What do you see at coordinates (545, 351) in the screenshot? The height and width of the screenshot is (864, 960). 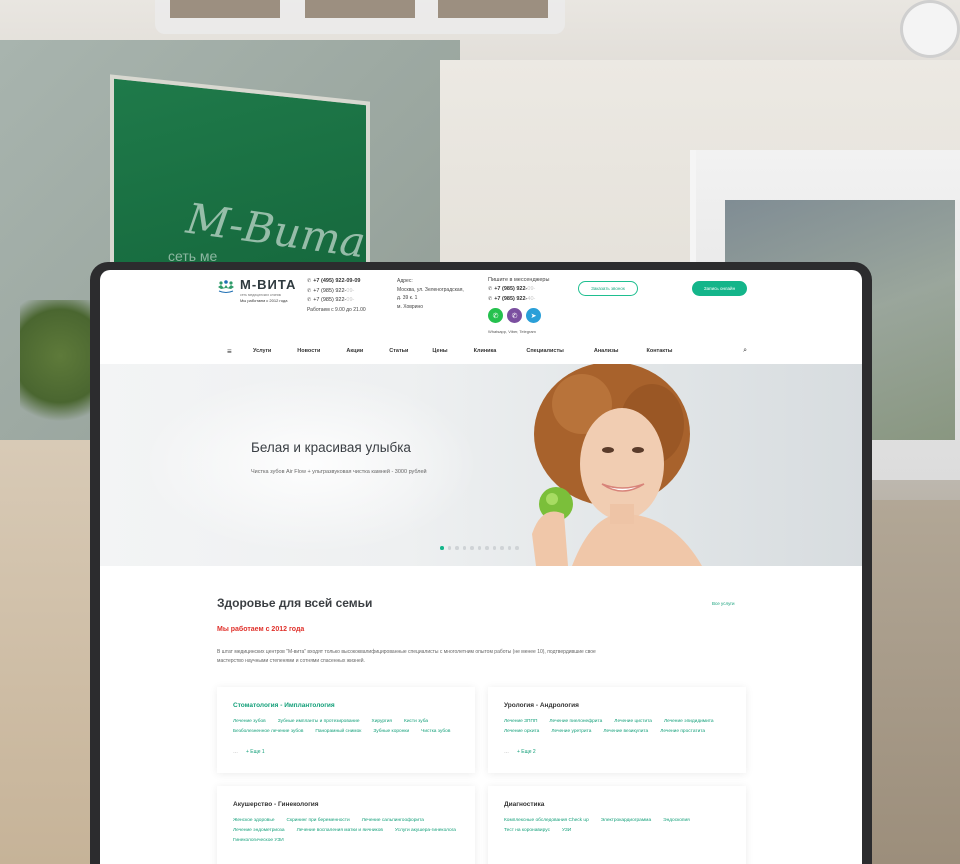 I see `nav-item-specialists: Специалисты` at bounding box center [545, 351].